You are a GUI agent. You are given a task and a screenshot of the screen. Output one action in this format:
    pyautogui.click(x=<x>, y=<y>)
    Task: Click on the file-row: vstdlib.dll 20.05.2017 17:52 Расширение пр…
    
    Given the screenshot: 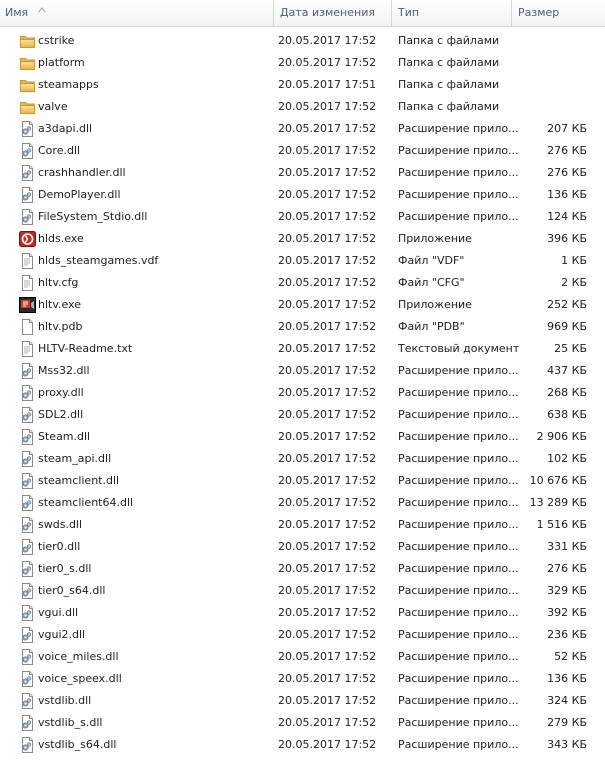 What is the action you would take?
    pyautogui.click(x=302, y=701)
    